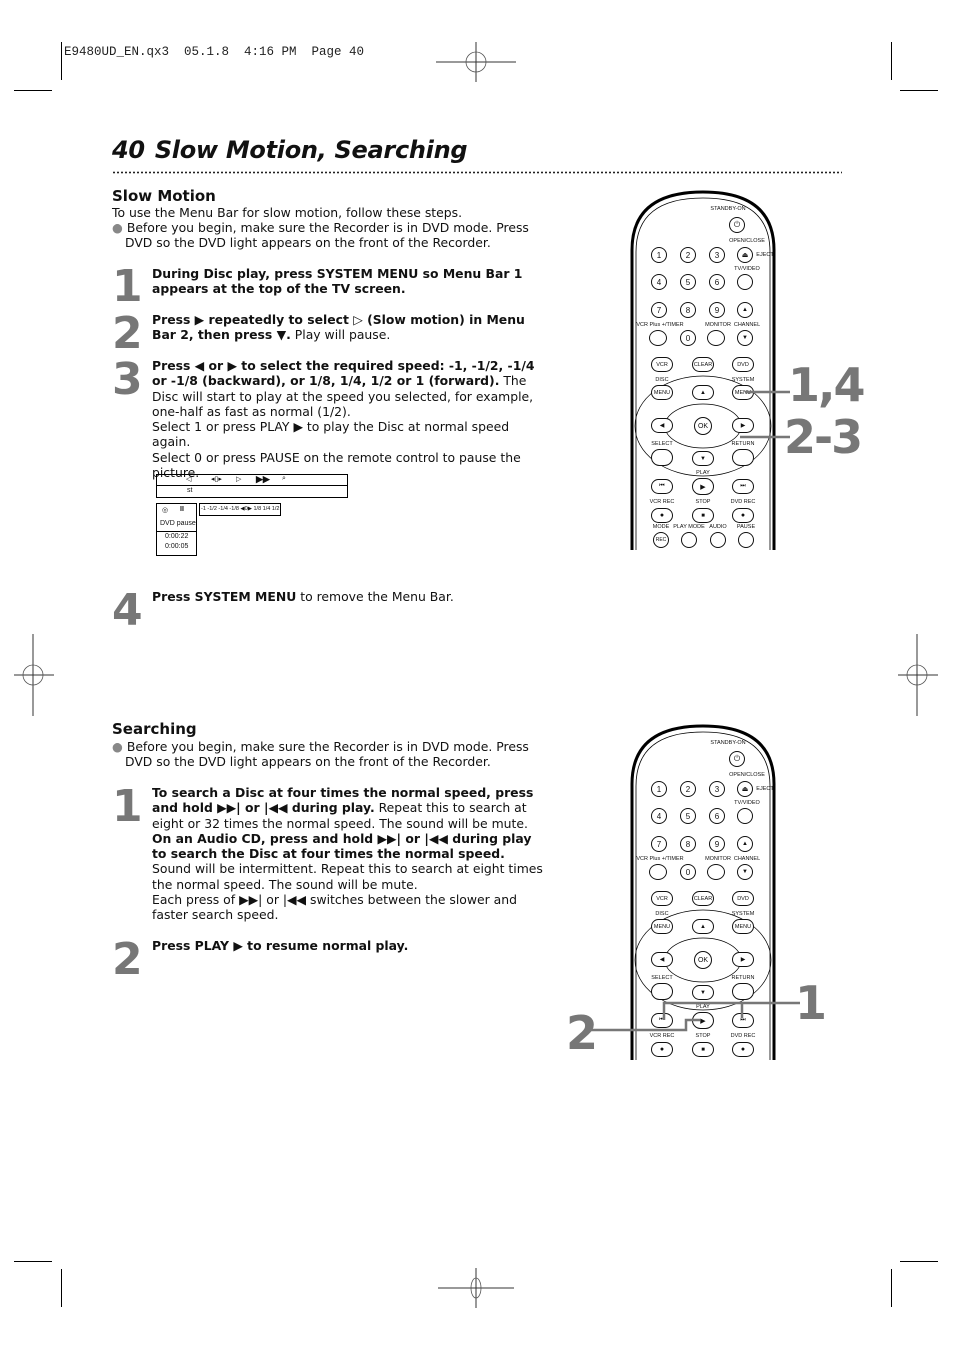 The width and height of the screenshot is (954, 1351). Describe the element at coordinates (127, 610) in the screenshot. I see `step-number: 4` at that location.